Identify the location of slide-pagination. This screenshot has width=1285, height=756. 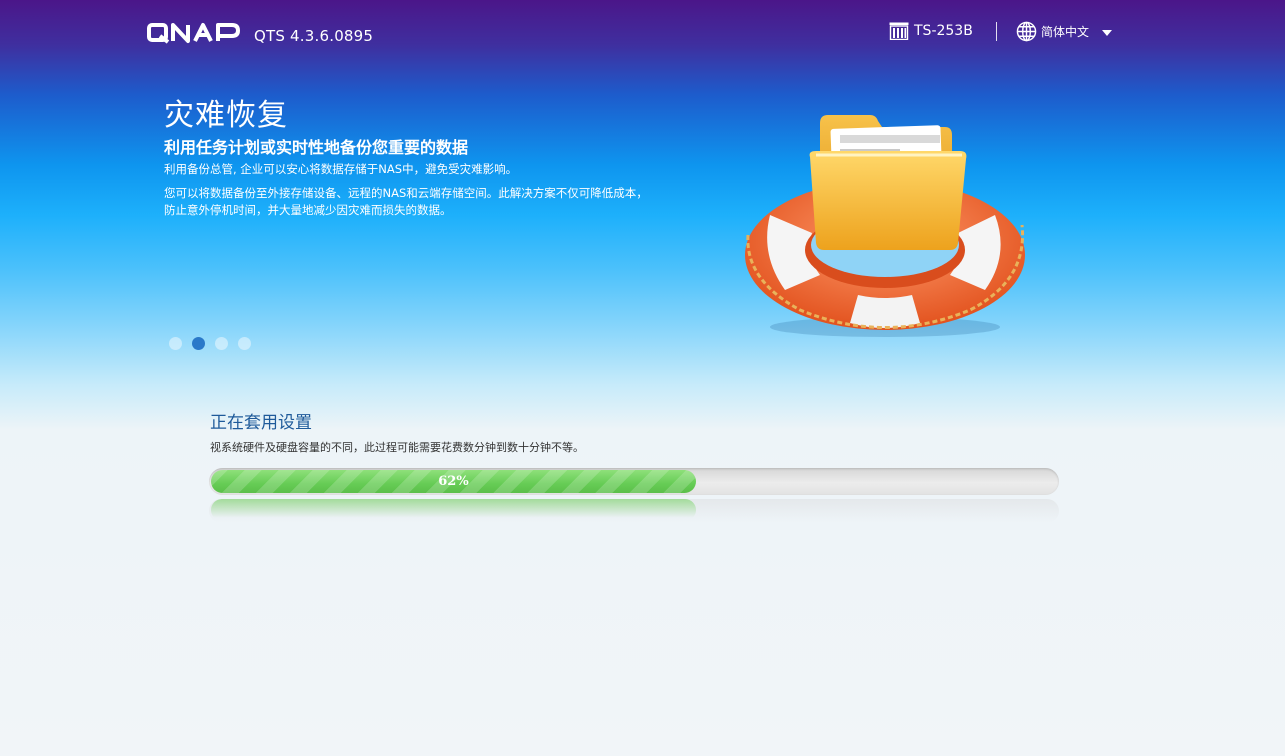
(215, 343).